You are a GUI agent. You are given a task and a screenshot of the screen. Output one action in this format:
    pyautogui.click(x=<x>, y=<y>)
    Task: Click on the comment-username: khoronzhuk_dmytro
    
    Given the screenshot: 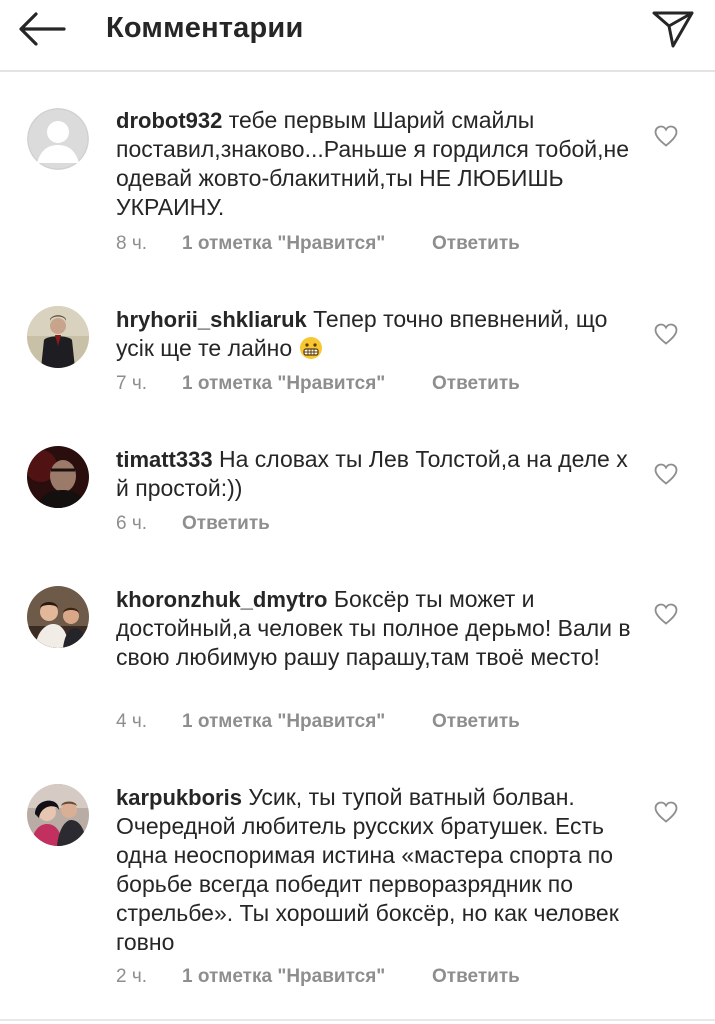 What is the action you would take?
    pyautogui.click(x=221, y=599)
    